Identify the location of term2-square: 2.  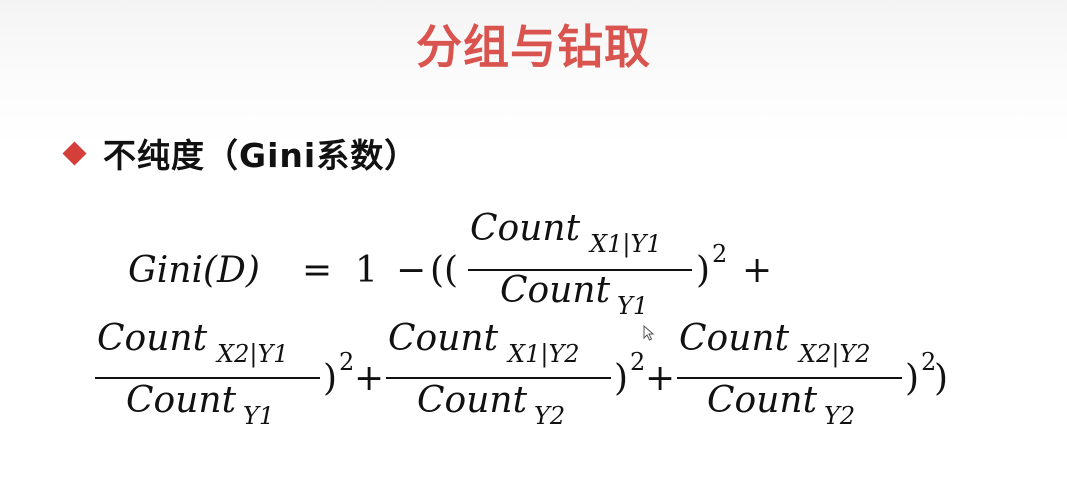
(346, 362).